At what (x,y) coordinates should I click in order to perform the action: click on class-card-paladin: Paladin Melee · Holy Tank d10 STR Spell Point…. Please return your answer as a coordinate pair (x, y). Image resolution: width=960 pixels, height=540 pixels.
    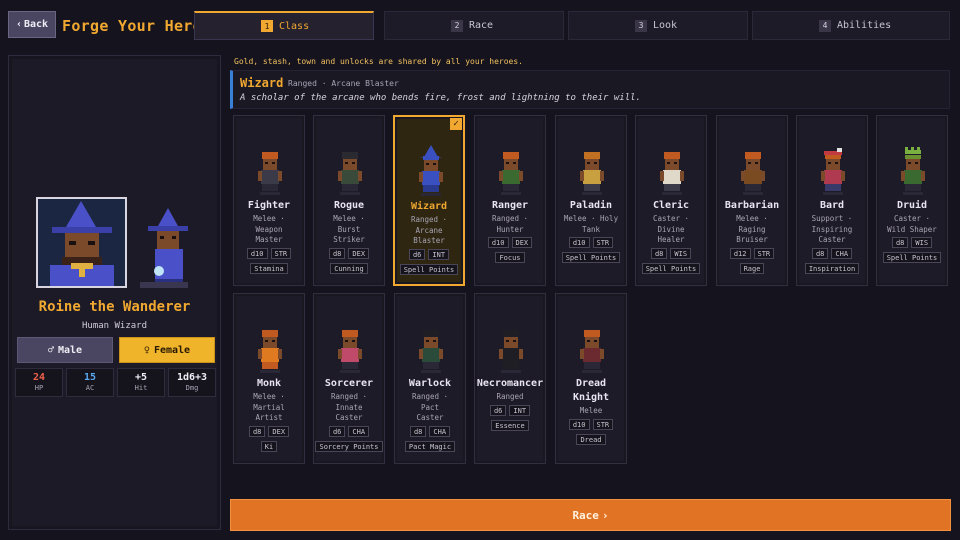
    Looking at the image, I should click on (591, 200).